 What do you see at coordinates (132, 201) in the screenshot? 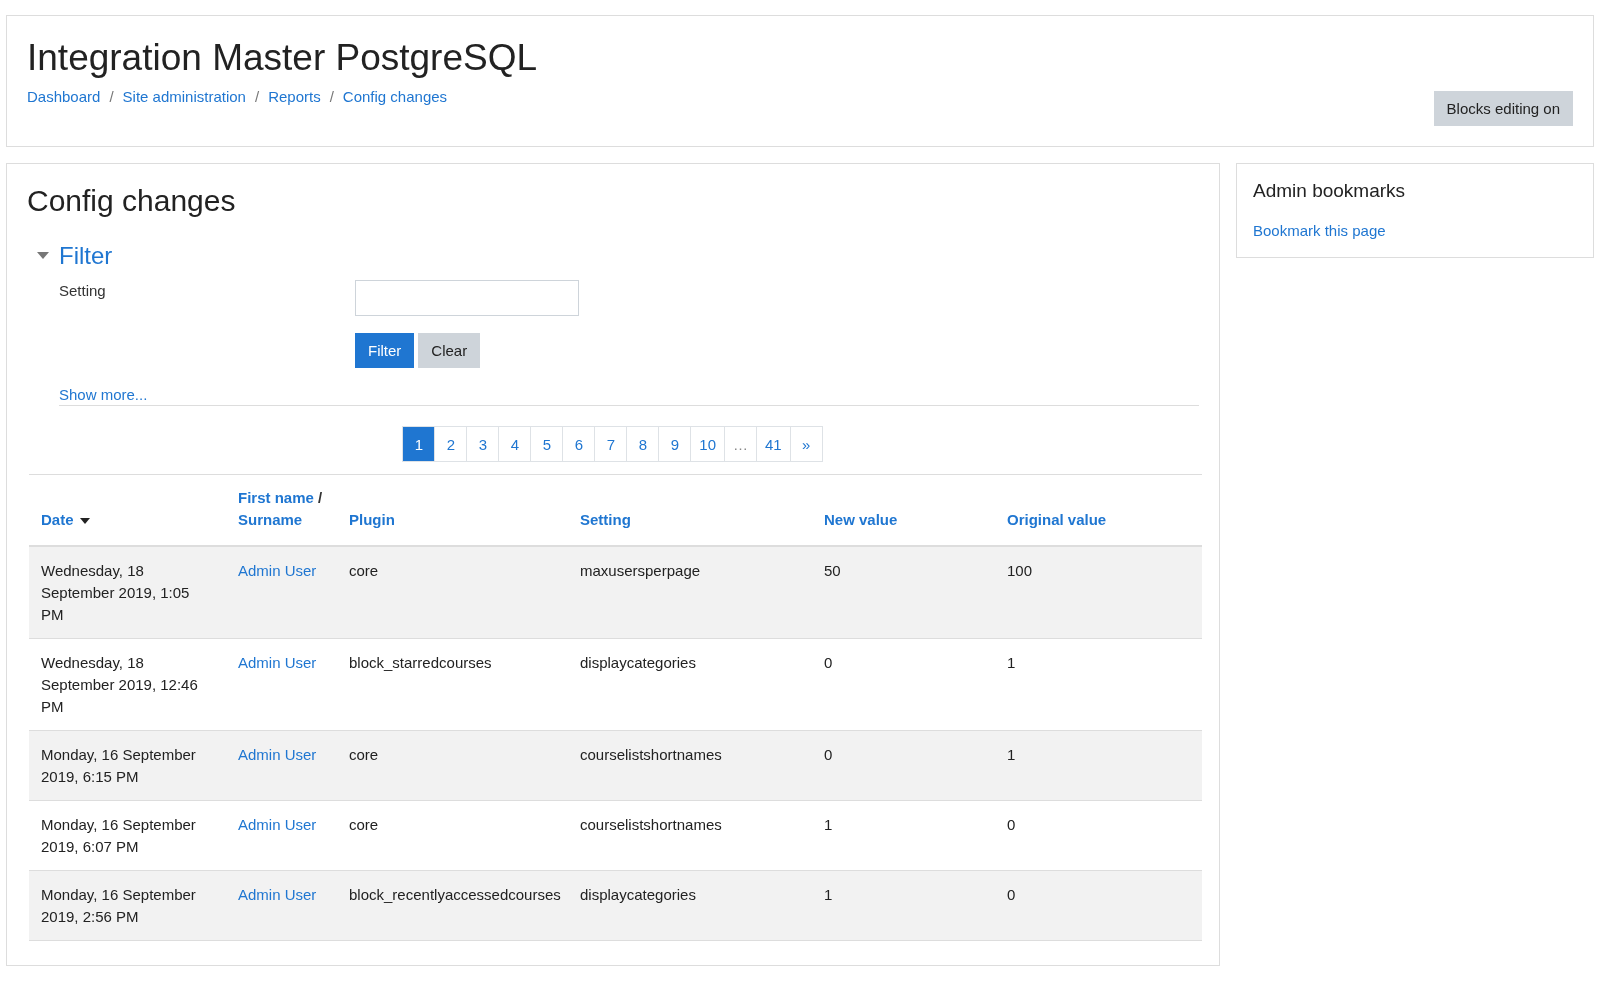
I see `page-heading: Config changes` at bounding box center [132, 201].